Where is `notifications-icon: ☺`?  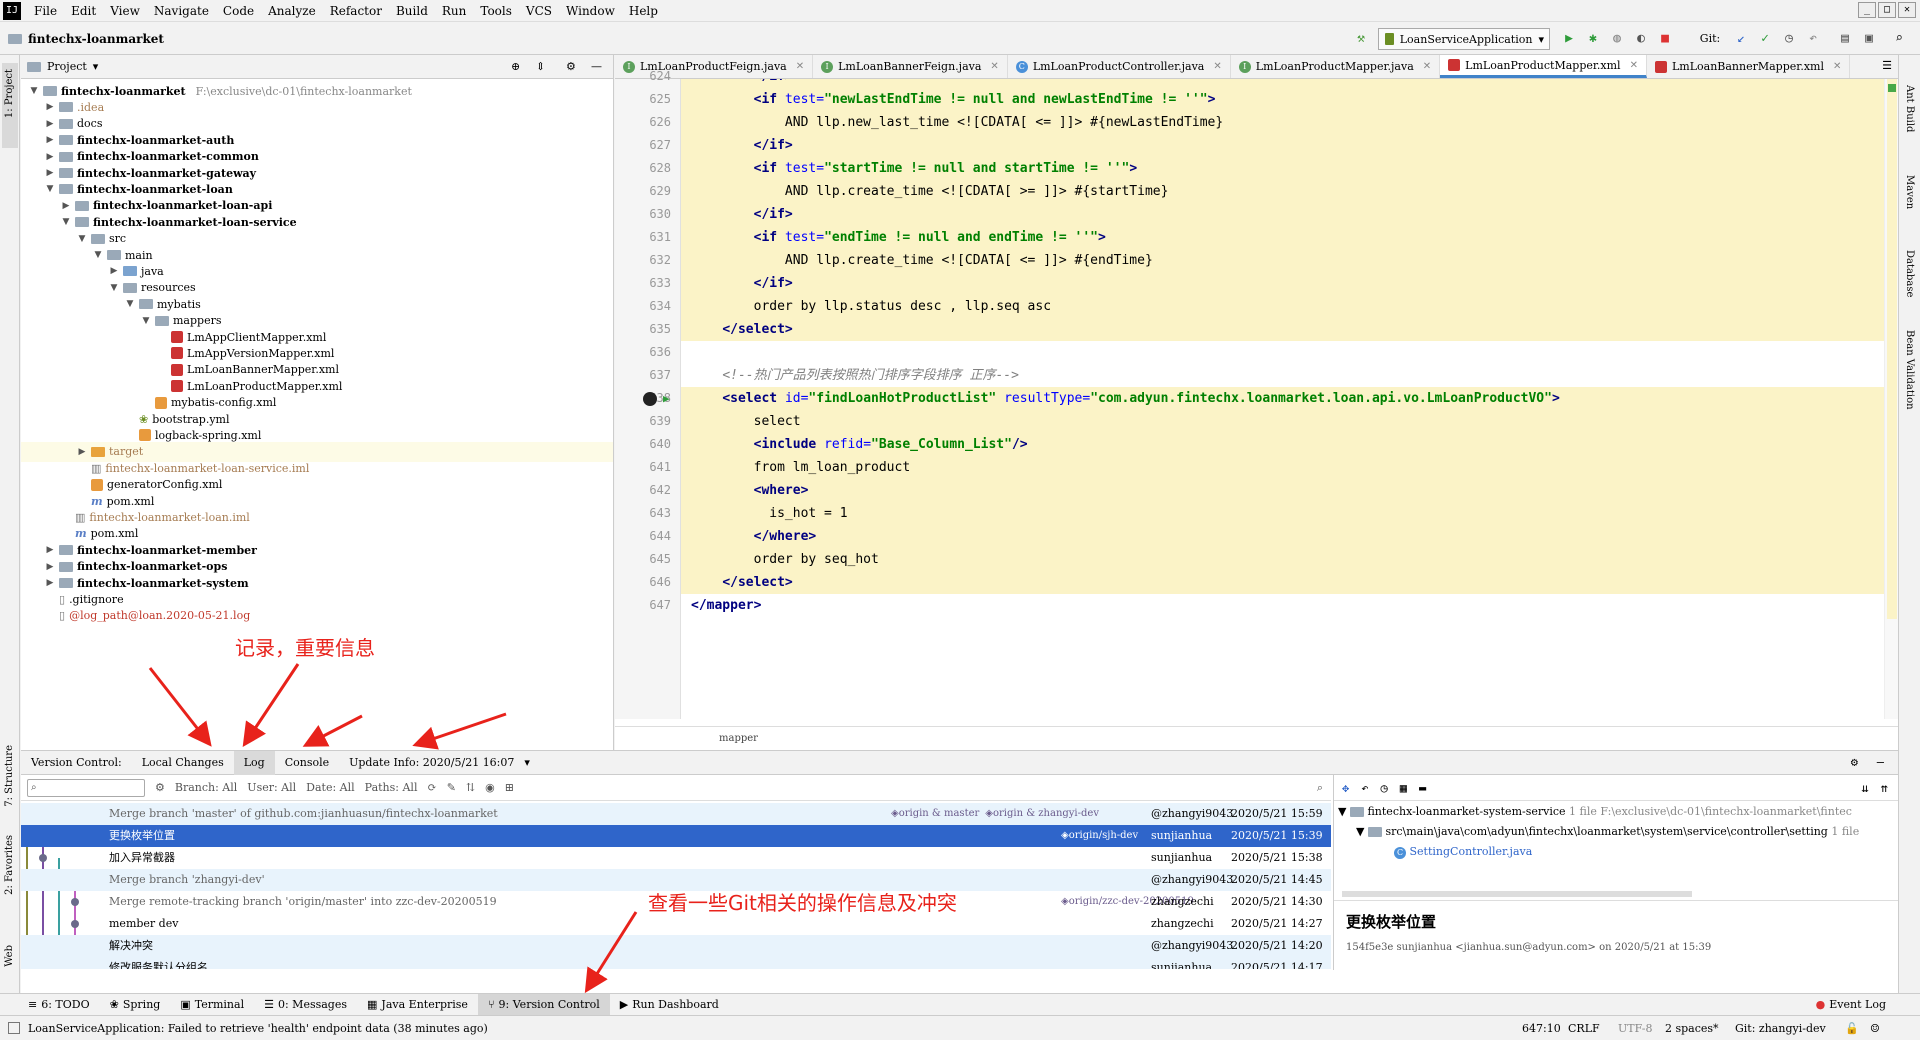 notifications-icon: ☺ is located at coordinates (1875, 1028).